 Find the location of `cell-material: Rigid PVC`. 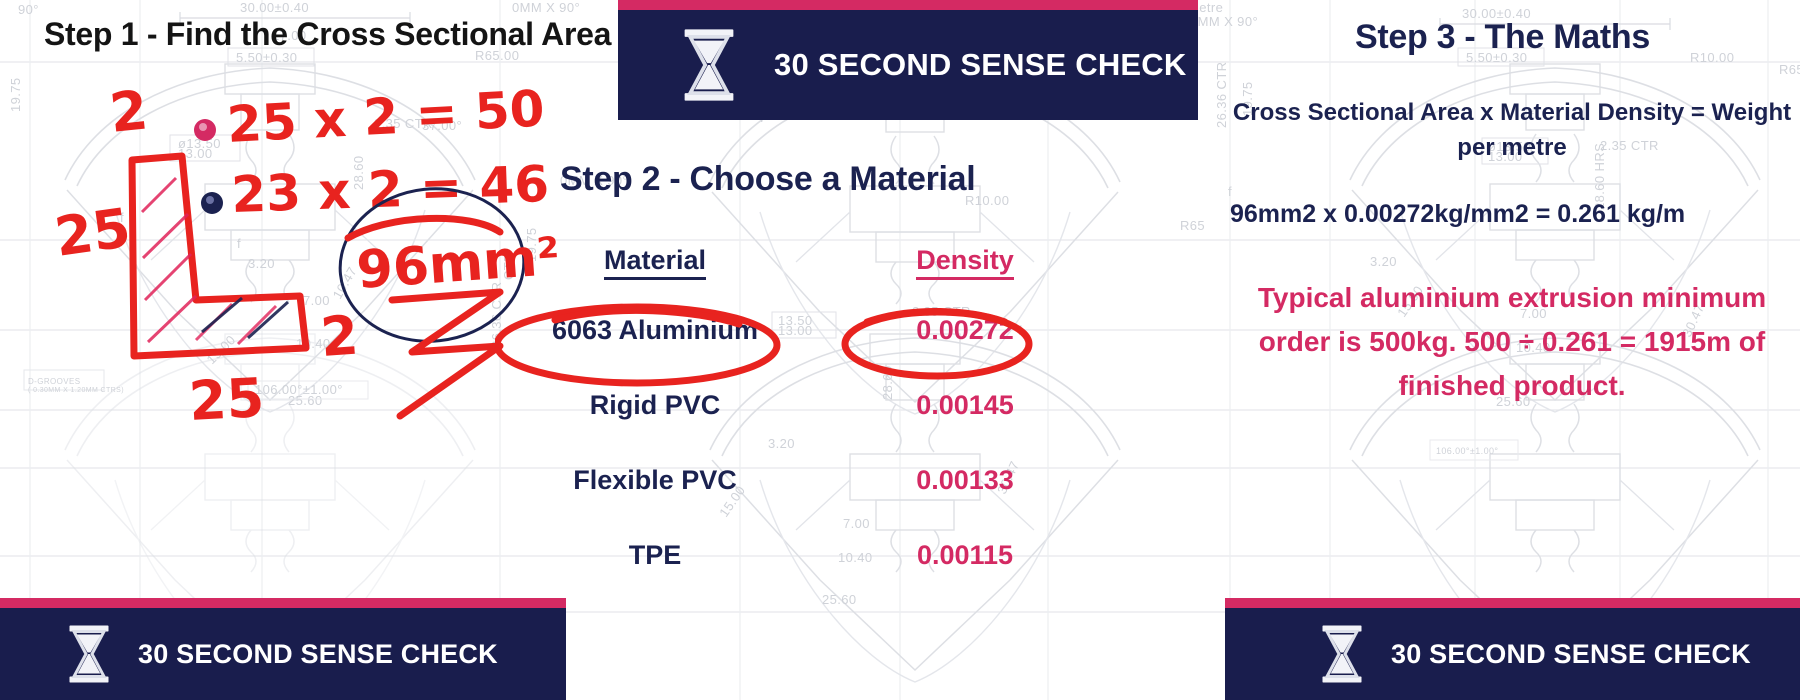

cell-material: Rigid PVC is located at coordinates (655, 405).